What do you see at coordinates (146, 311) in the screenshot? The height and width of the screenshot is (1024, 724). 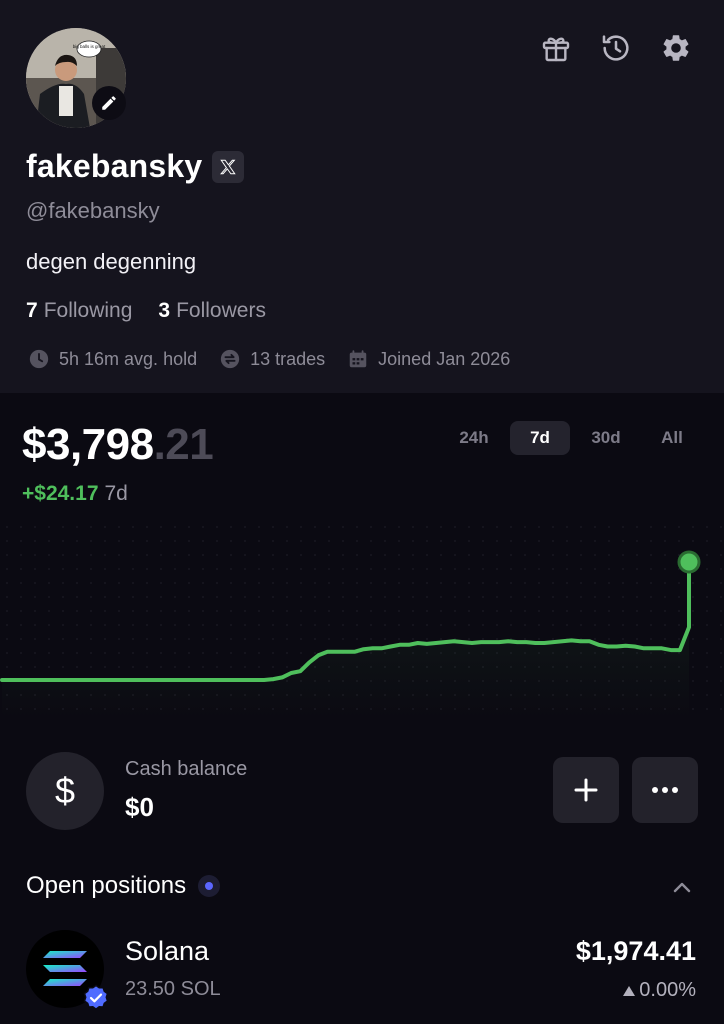 I see `follow-stats: 7 Following 3 Followers` at bounding box center [146, 311].